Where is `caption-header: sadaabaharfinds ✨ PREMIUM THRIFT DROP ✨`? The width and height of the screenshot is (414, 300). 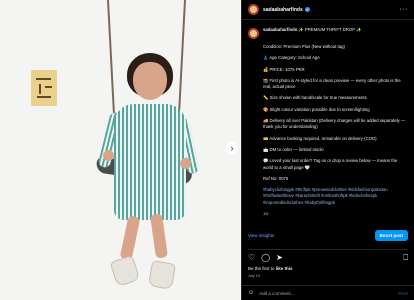
caption-header: sadaabaharfinds ✨ PREMIUM THRIFT DROP ✨ is located at coordinates (328, 33).